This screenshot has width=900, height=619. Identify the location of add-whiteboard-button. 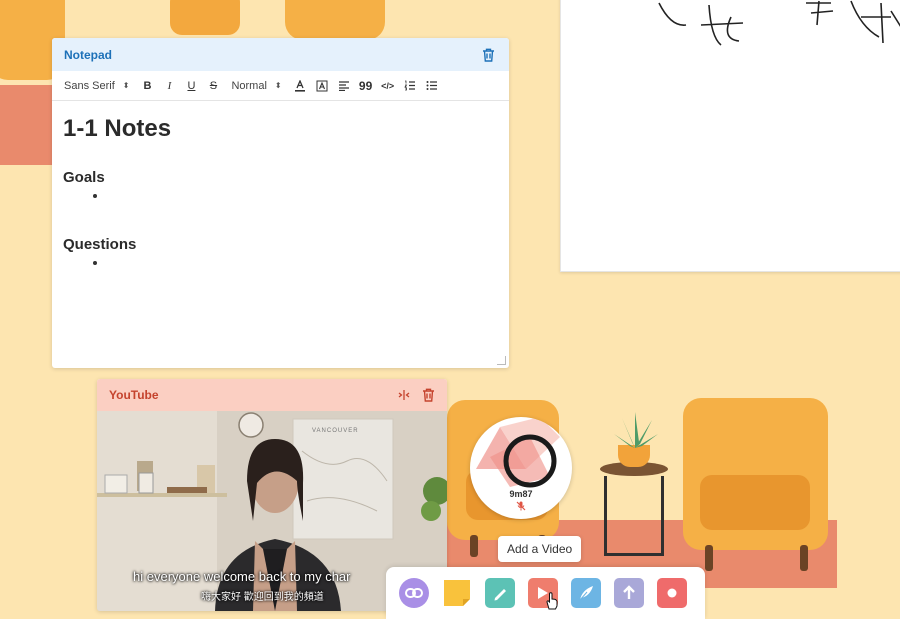
(586, 593).